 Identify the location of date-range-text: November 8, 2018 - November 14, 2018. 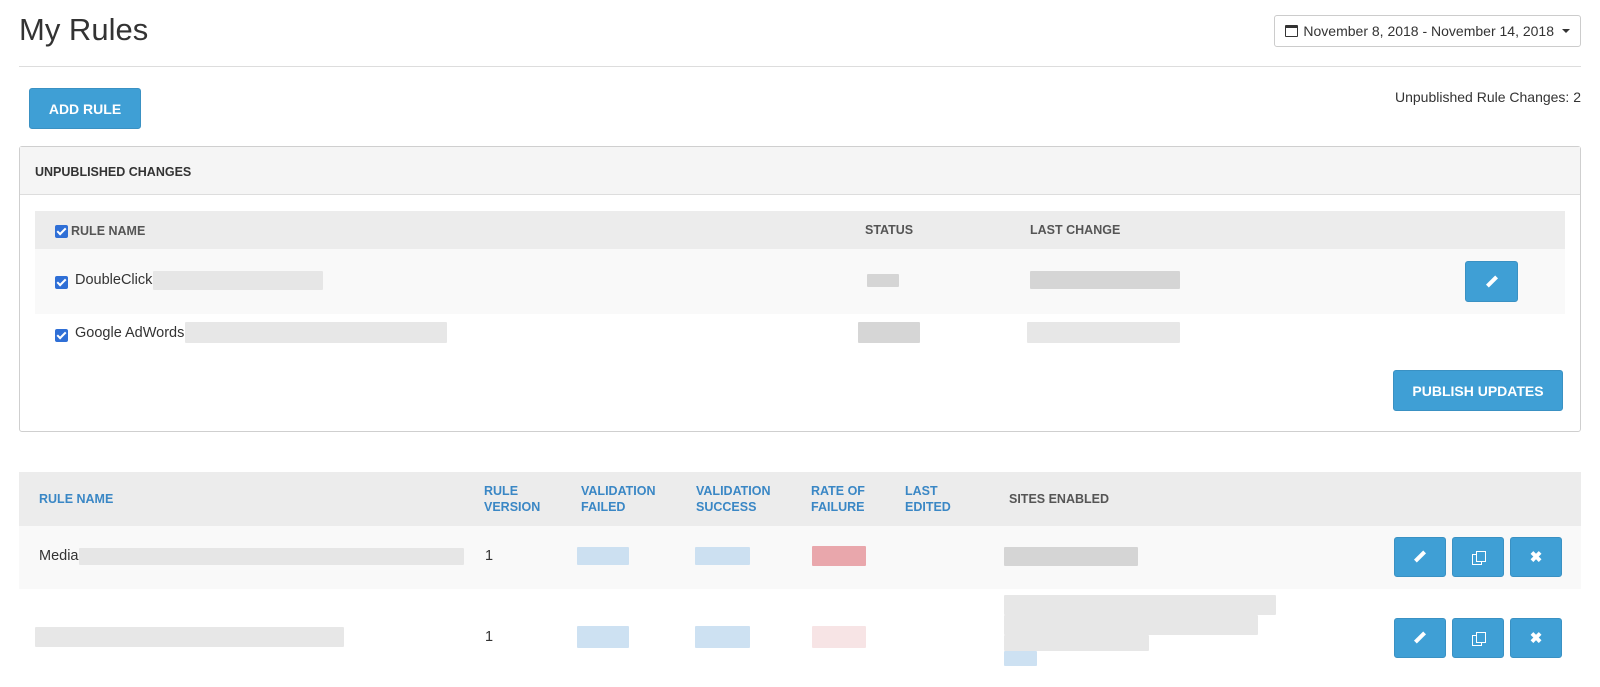
(1428, 31).